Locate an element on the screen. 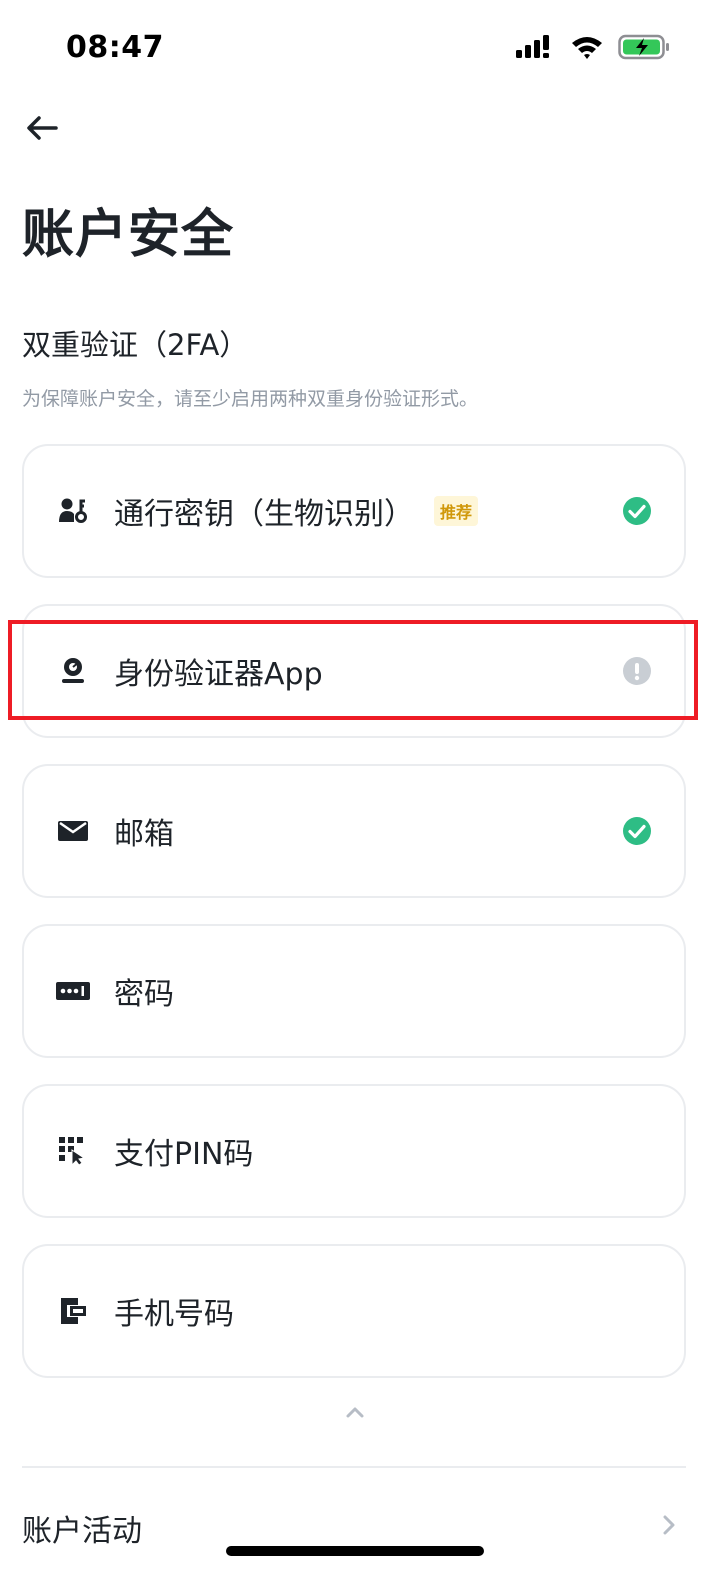 The height and width of the screenshot is (1582, 714). section-title-2fa: 双重验证（2FA） is located at coordinates (135, 345).